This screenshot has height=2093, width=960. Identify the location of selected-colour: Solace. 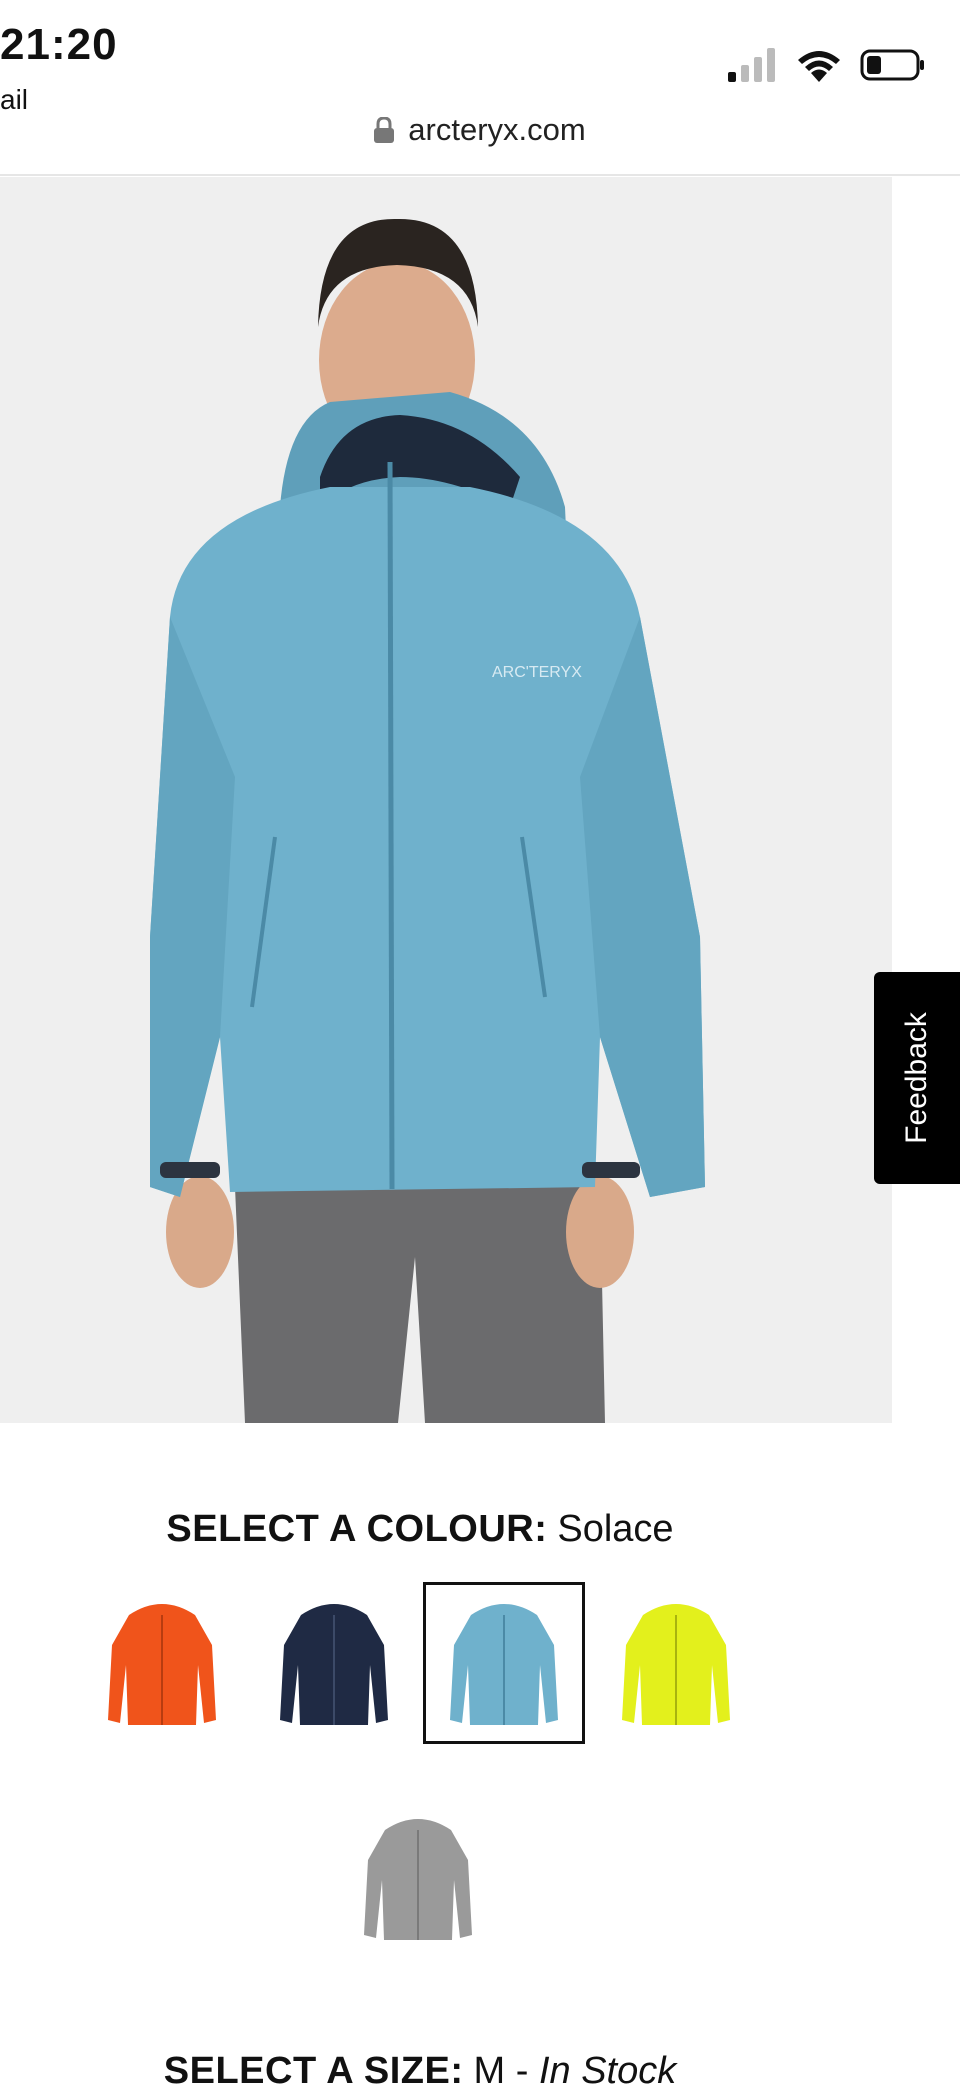
(615, 1529).